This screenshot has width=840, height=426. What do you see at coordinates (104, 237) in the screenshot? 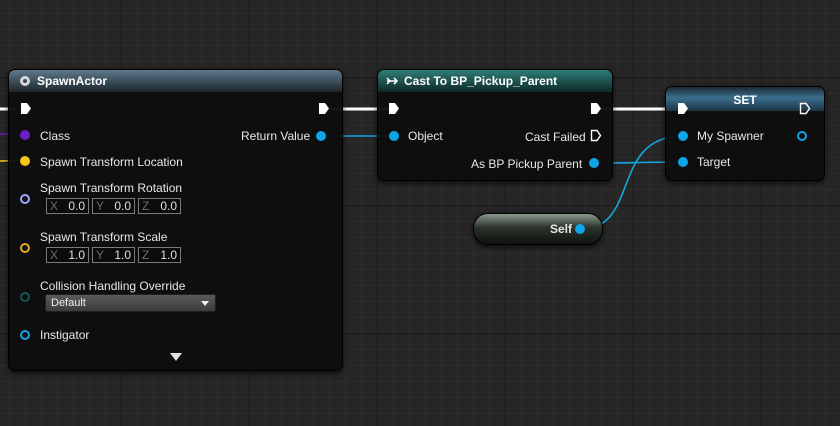
I see `spawn-scale-label: Spawn Transform Scale` at bounding box center [104, 237].